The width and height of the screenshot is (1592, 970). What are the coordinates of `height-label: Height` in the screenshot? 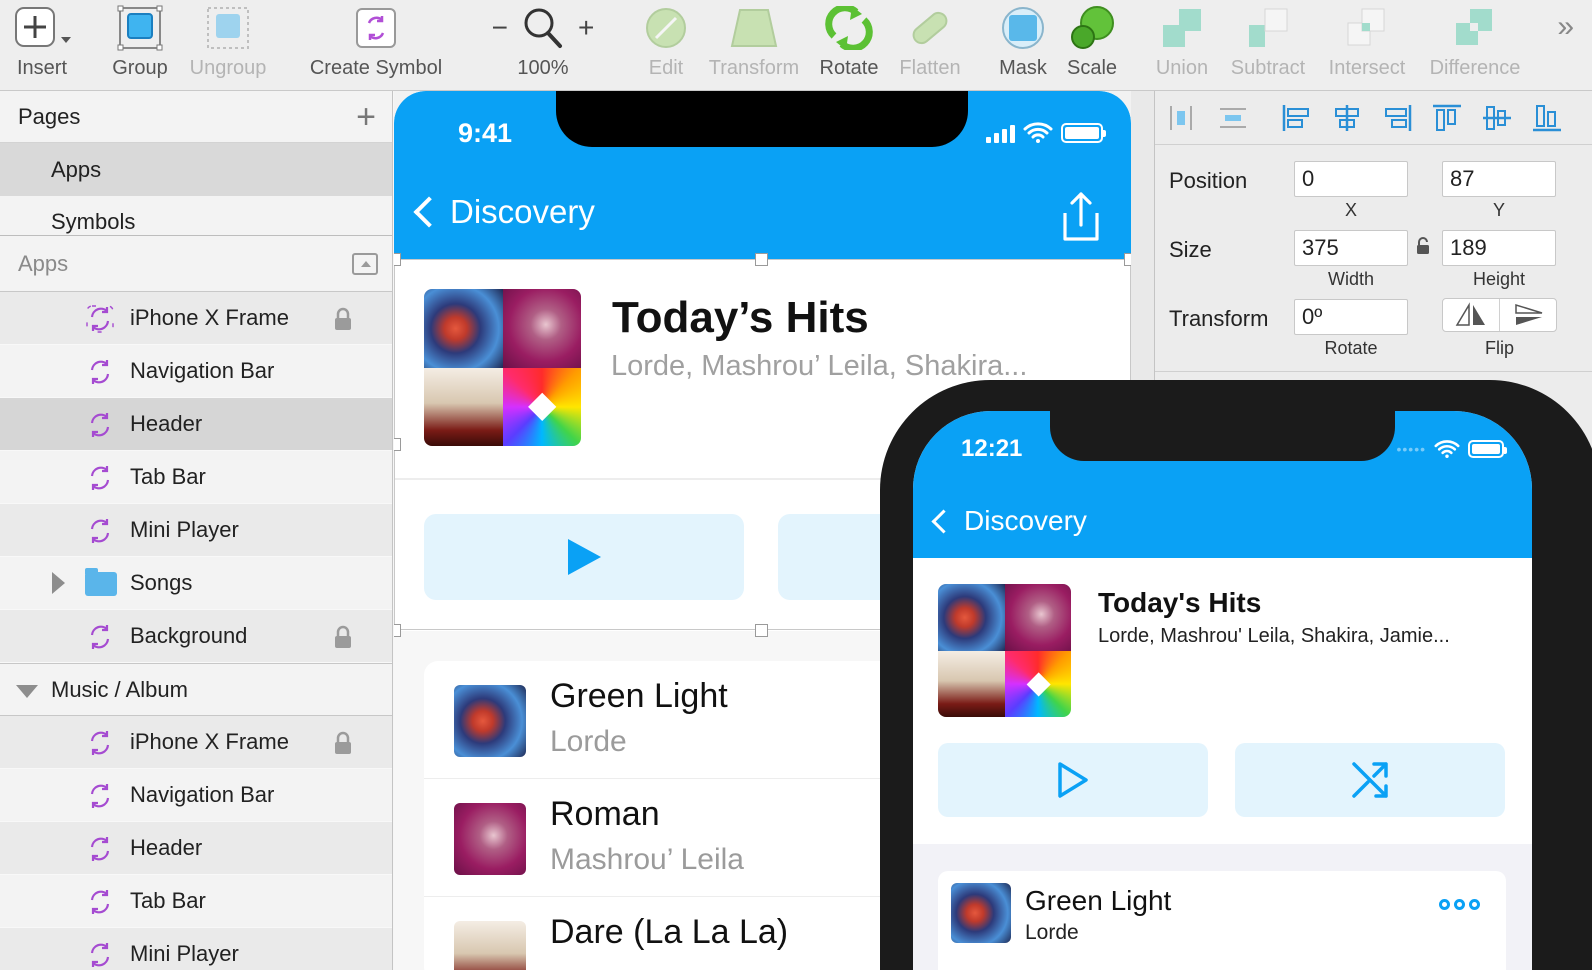 It's located at (1499, 279).